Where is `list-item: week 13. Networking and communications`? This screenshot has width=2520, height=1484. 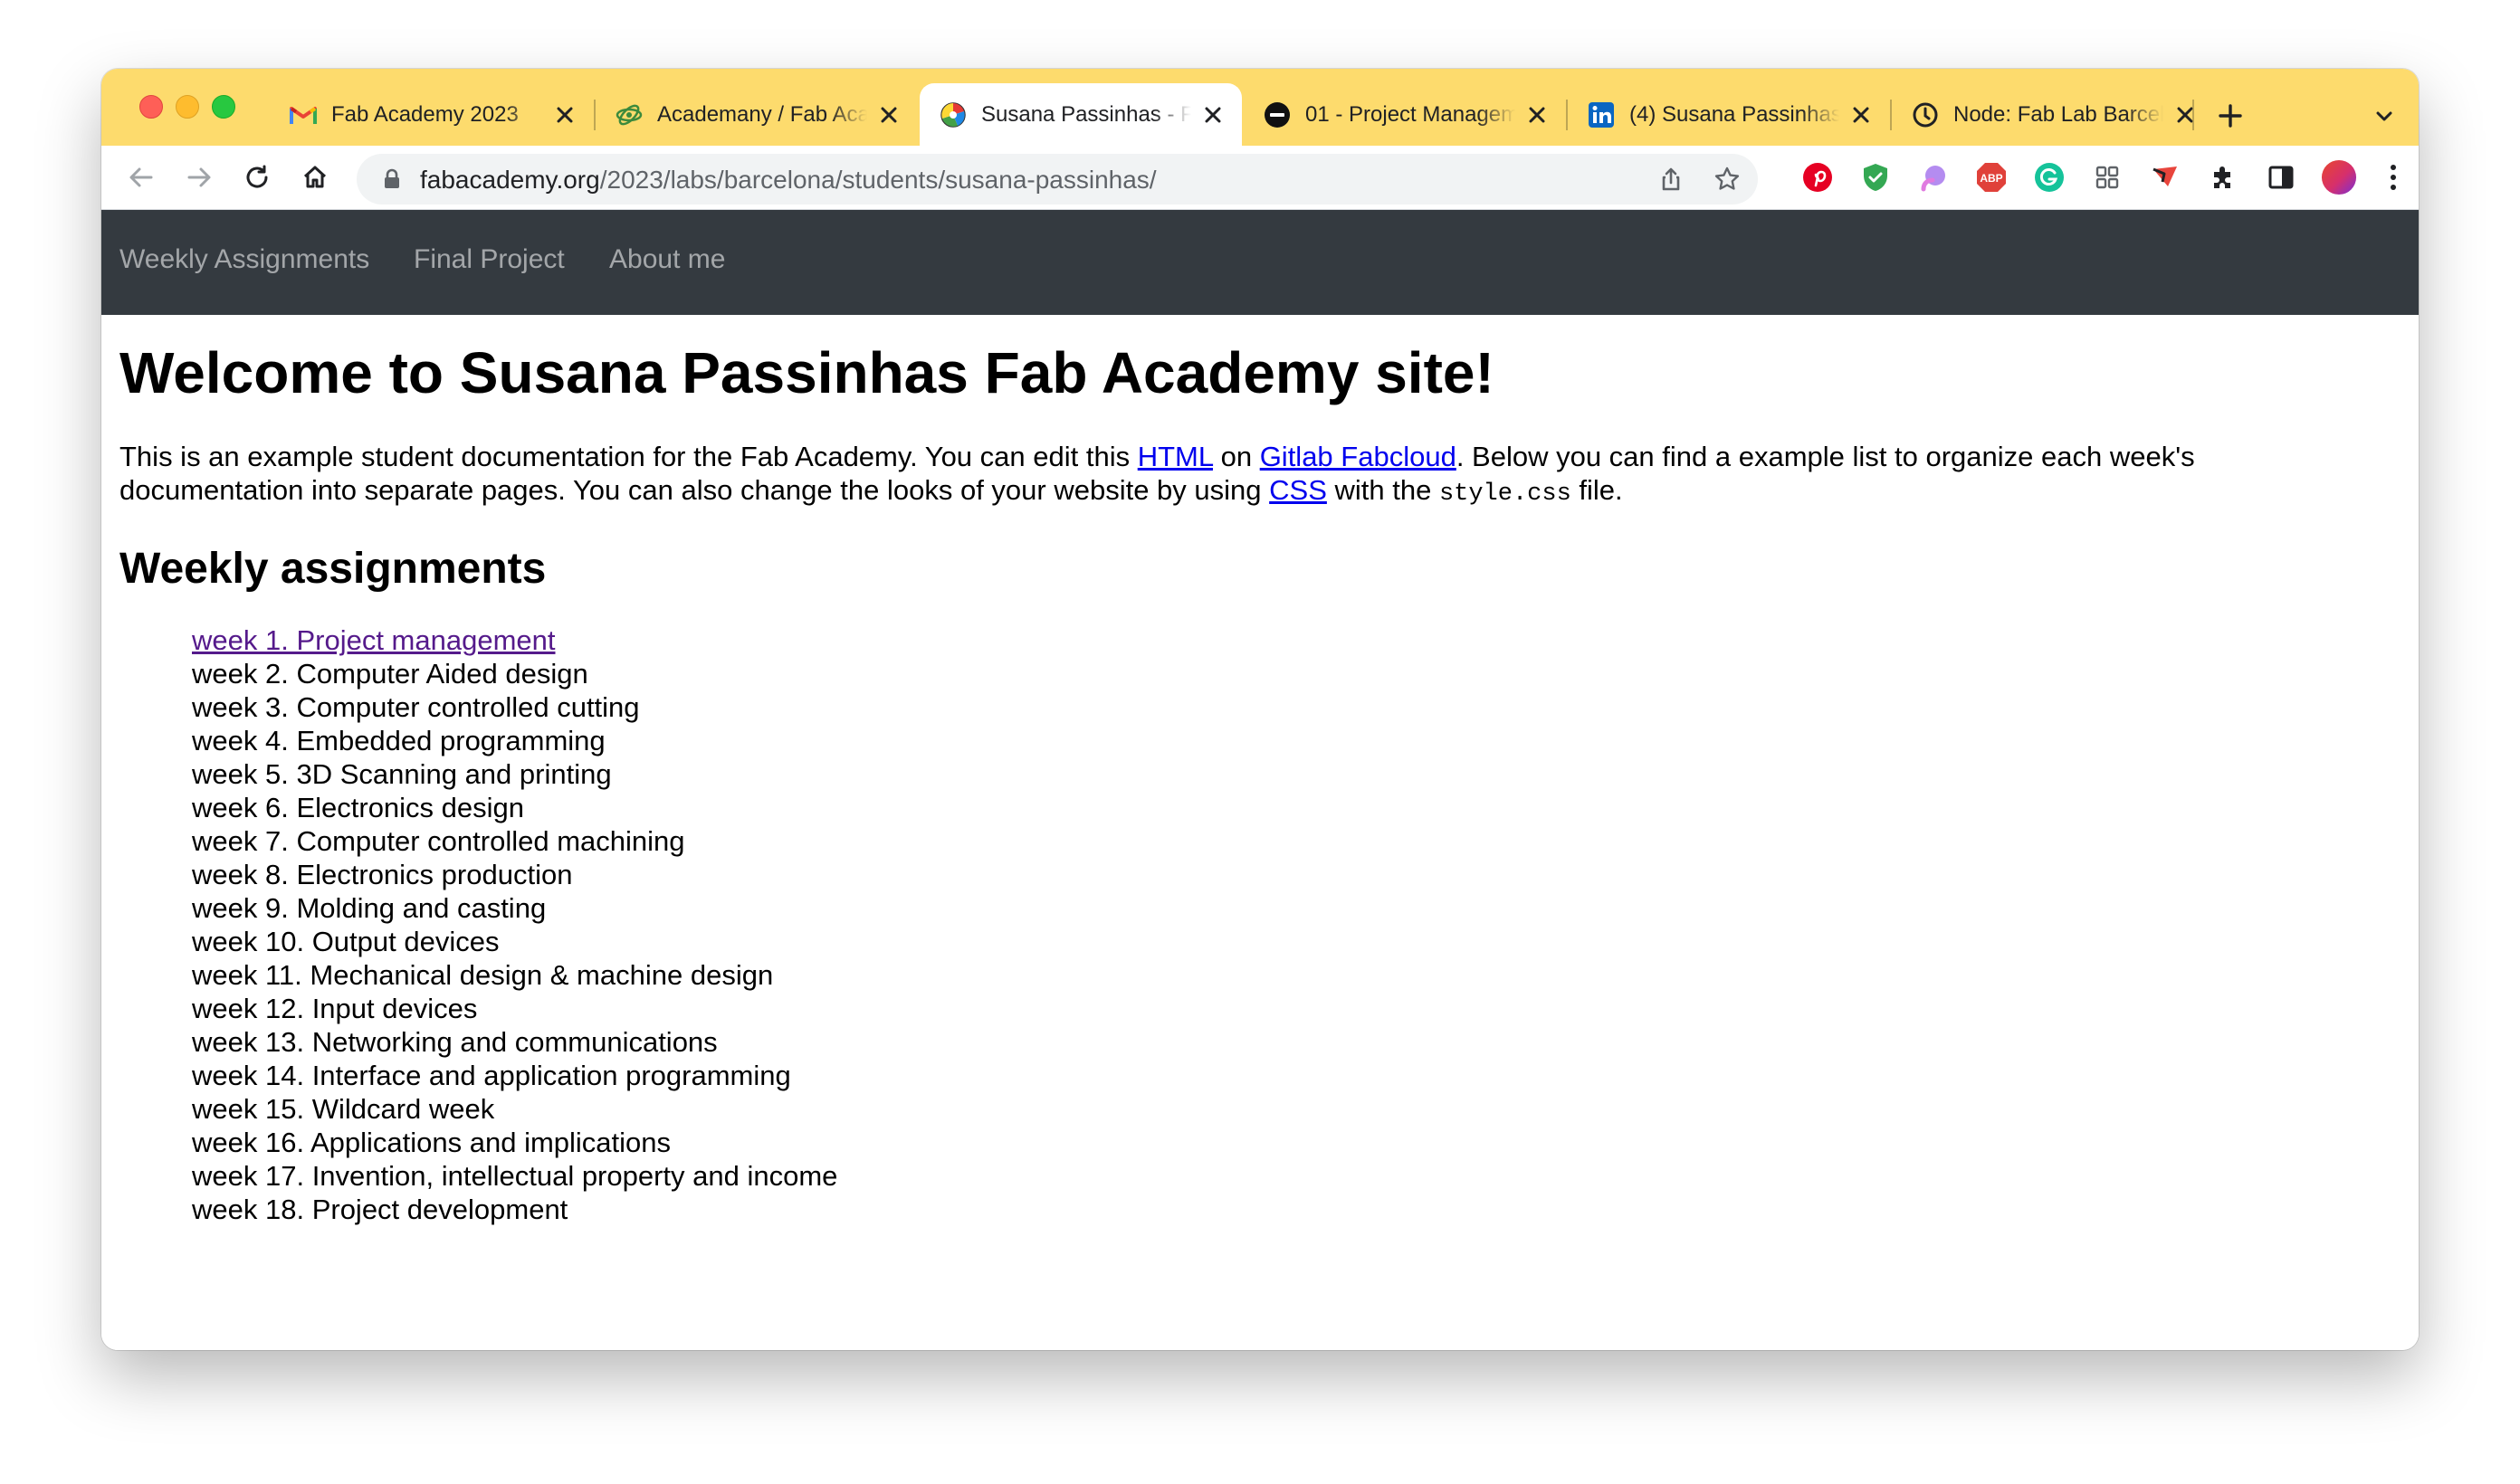 list-item: week 13. Networking and communications is located at coordinates (455, 1042).